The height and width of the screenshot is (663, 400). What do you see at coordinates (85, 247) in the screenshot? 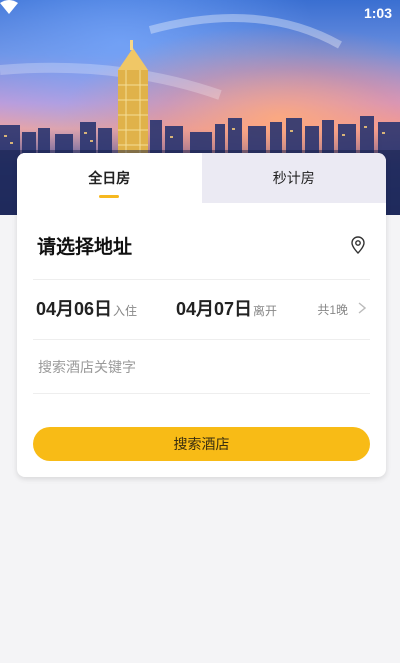
I see `address-label: 请选择地址` at bounding box center [85, 247].